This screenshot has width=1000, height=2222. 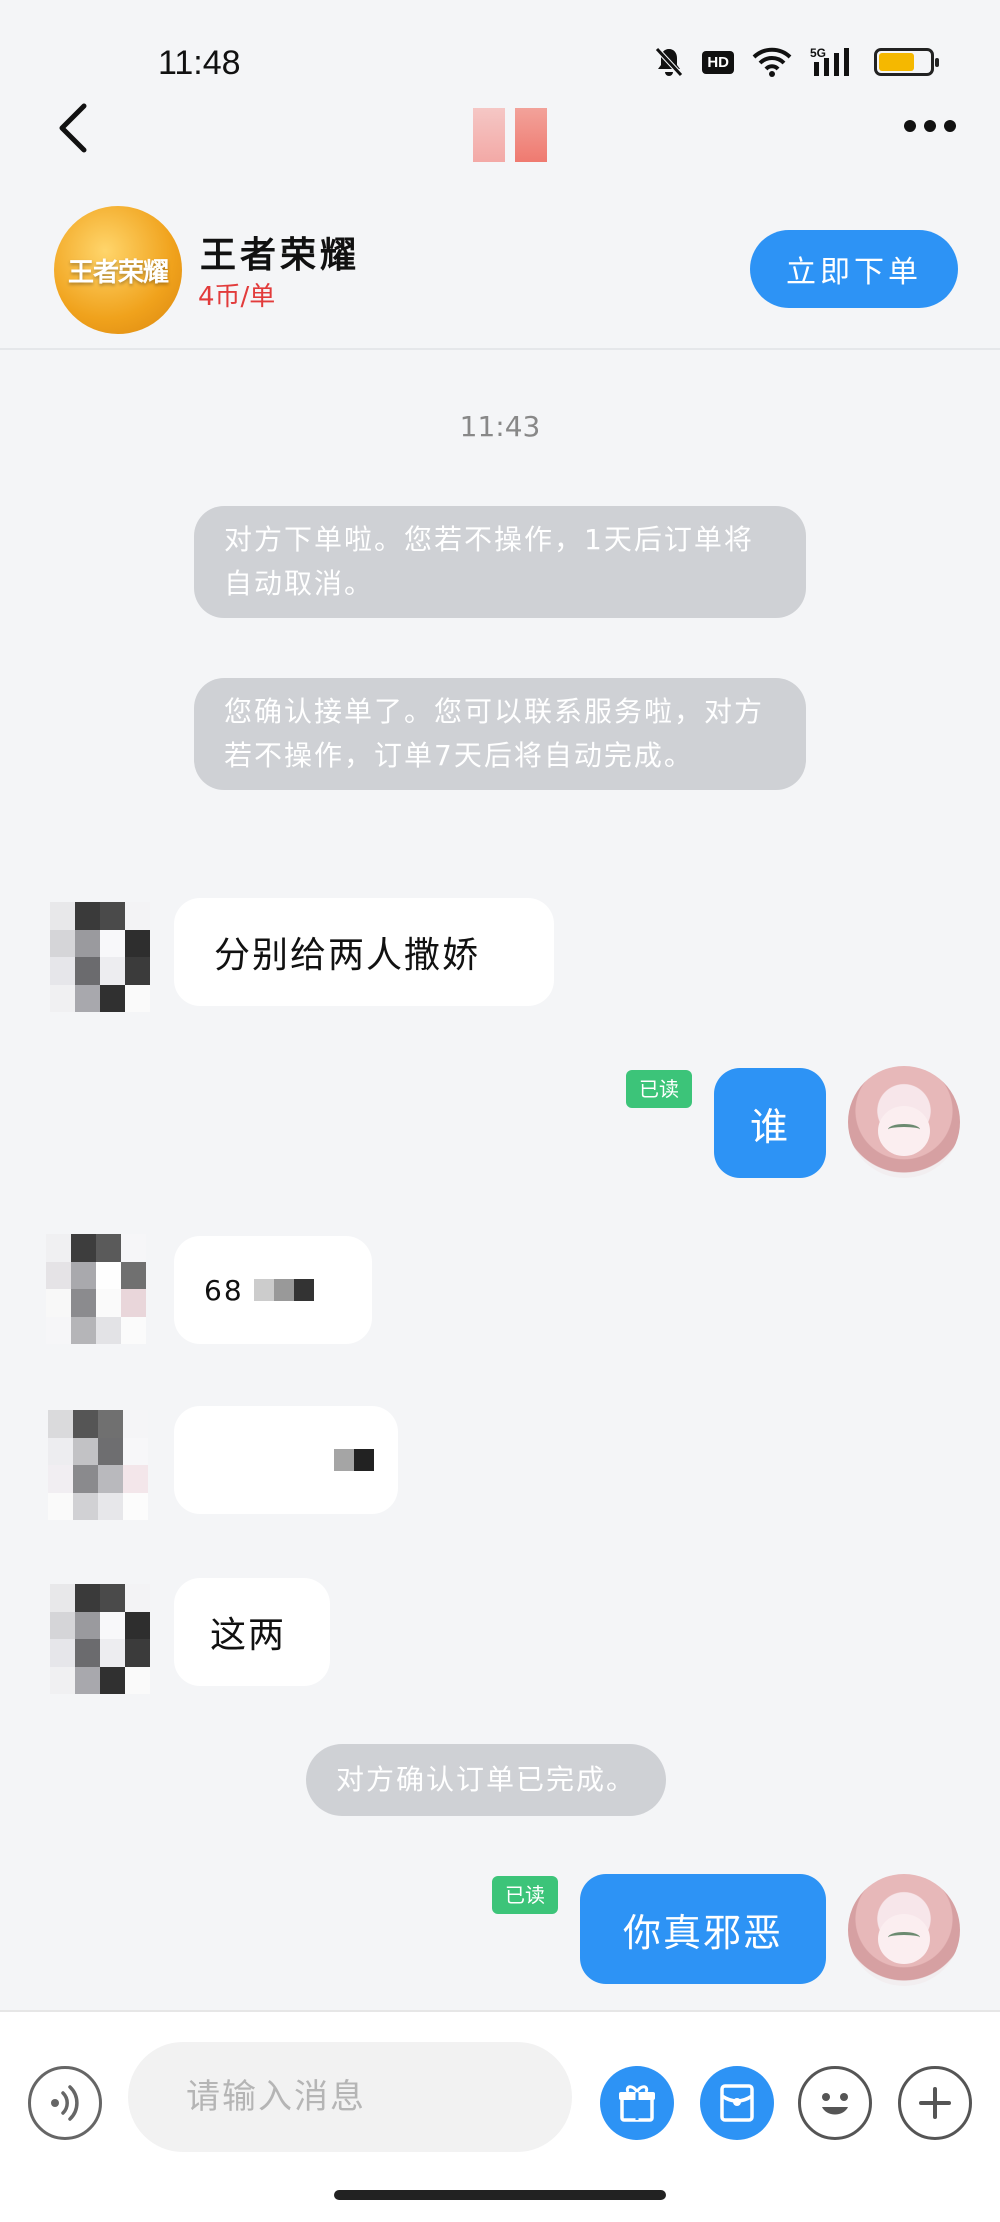 What do you see at coordinates (286, 1460) in the screenshot?
I see `incoming-message` at bounding box center [286, 1460].